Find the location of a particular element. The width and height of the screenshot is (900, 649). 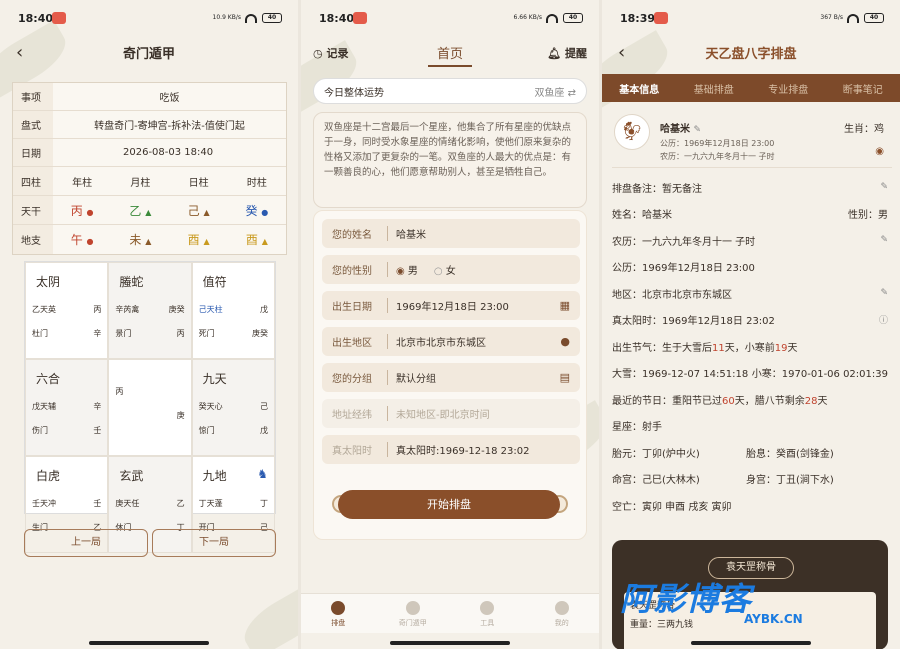

palace-door: 景门 is located at coordinates (123, 333).